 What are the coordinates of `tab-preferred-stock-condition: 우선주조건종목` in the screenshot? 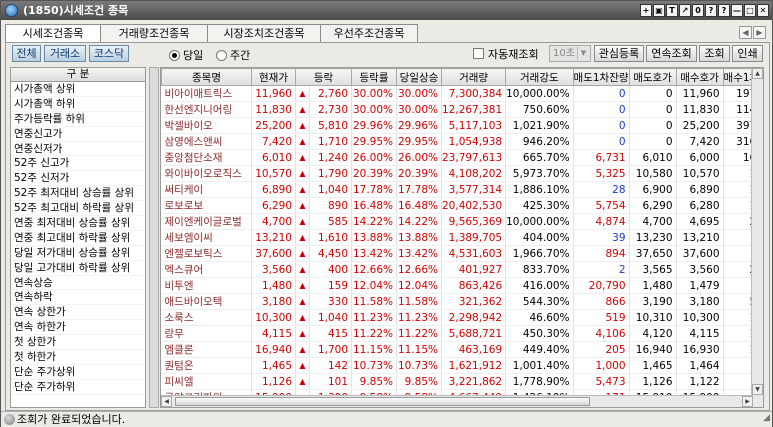 It's located at (369, 33).